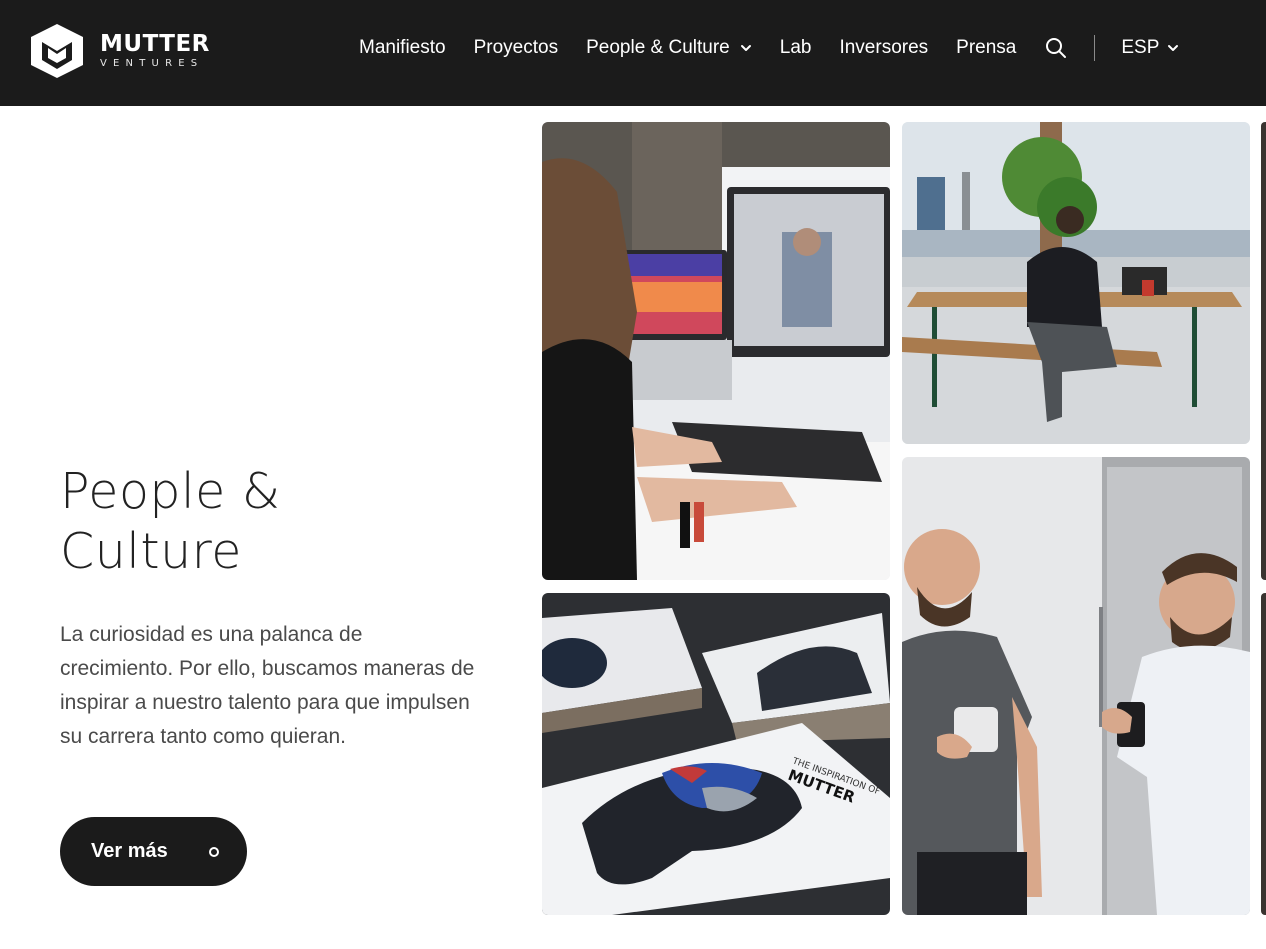 This screenshot has width=1266, height=949. I want to click on mutter-logo-icon, so click(57, 51).